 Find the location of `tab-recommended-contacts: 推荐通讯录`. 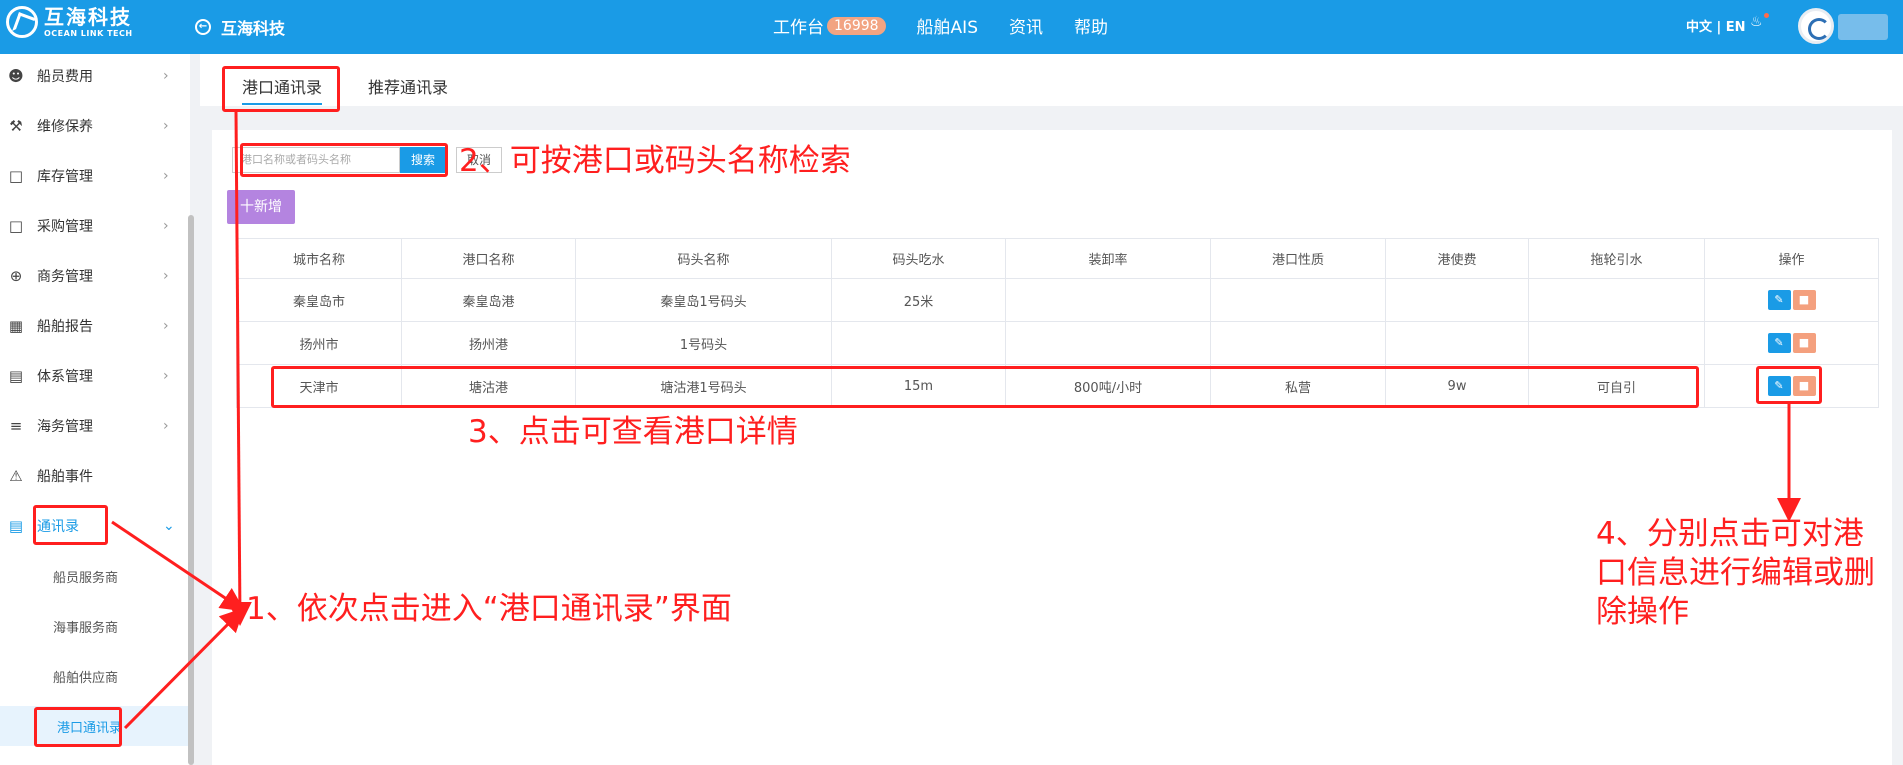

tab-recommended-contacts: 推荐通讯录 is located at coordinates (408, 86).